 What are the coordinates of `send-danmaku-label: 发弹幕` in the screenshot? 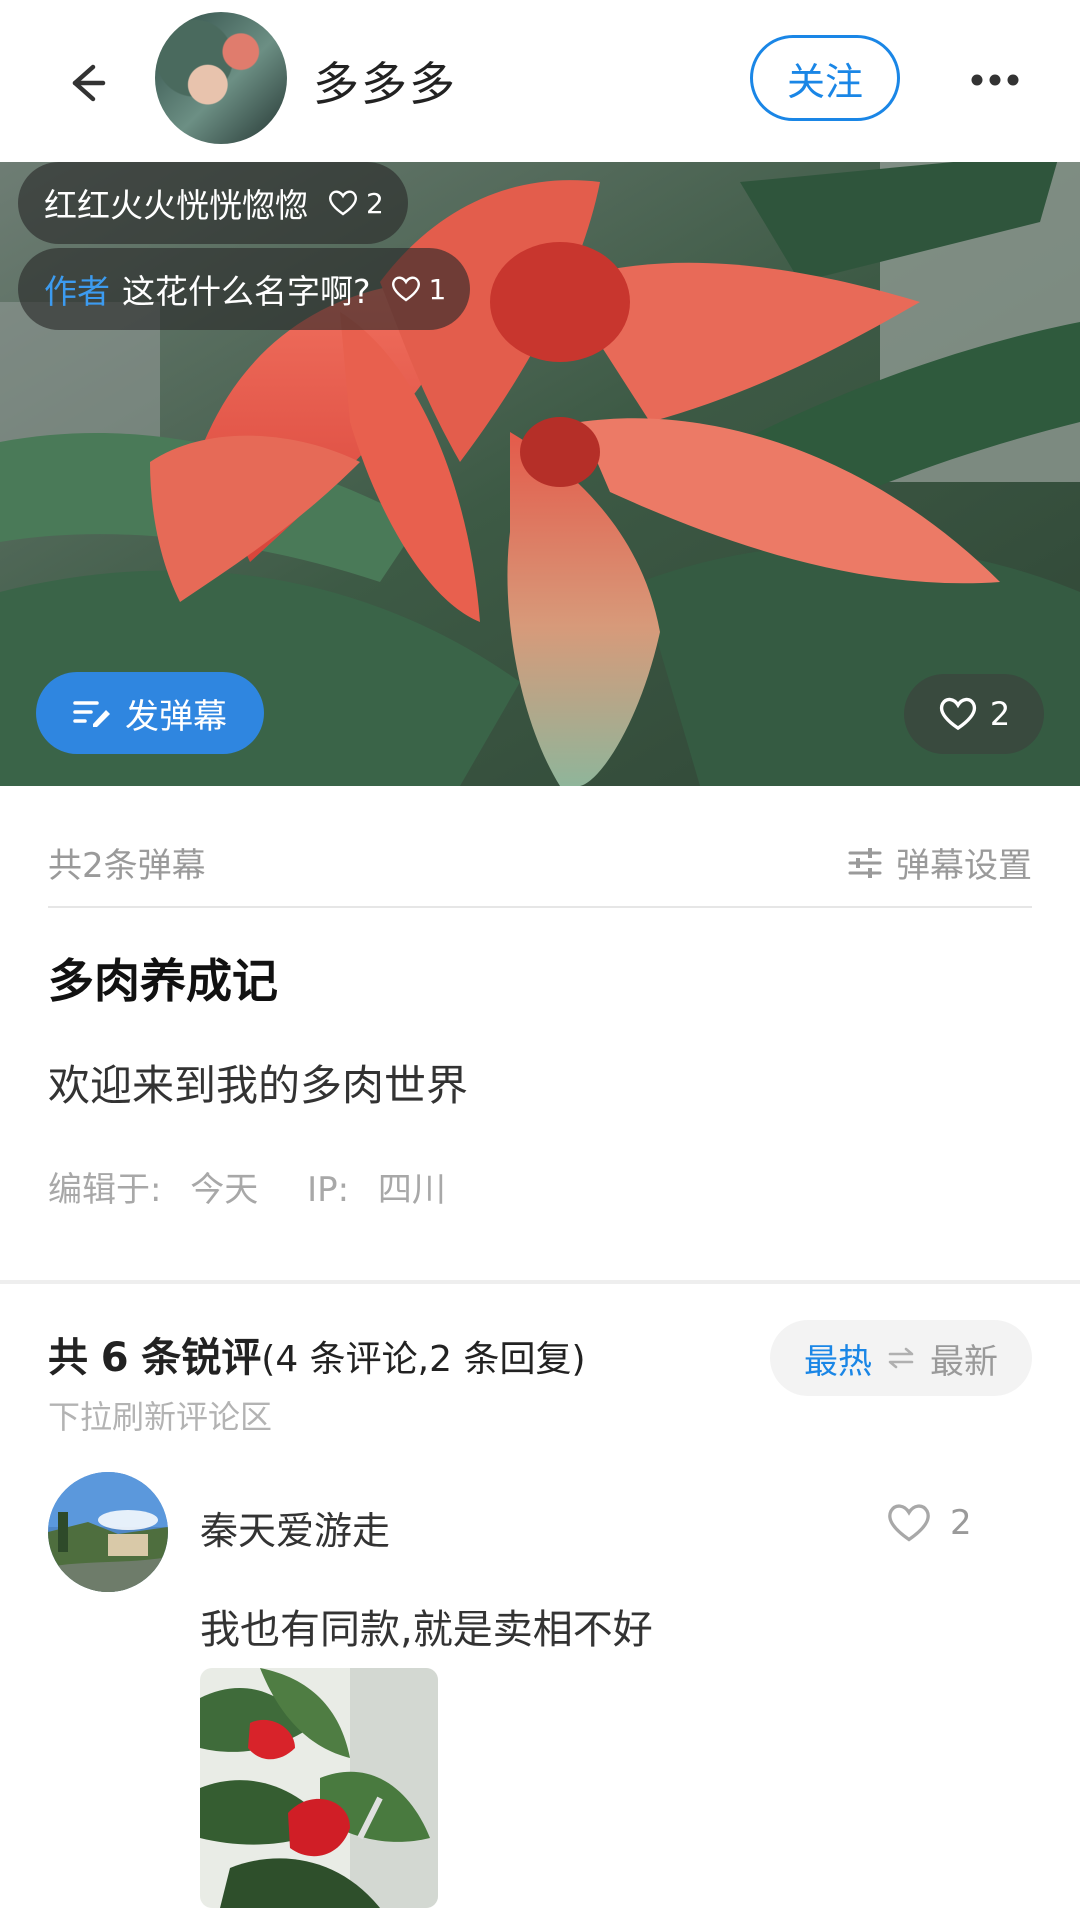 It's located at (176, 716).